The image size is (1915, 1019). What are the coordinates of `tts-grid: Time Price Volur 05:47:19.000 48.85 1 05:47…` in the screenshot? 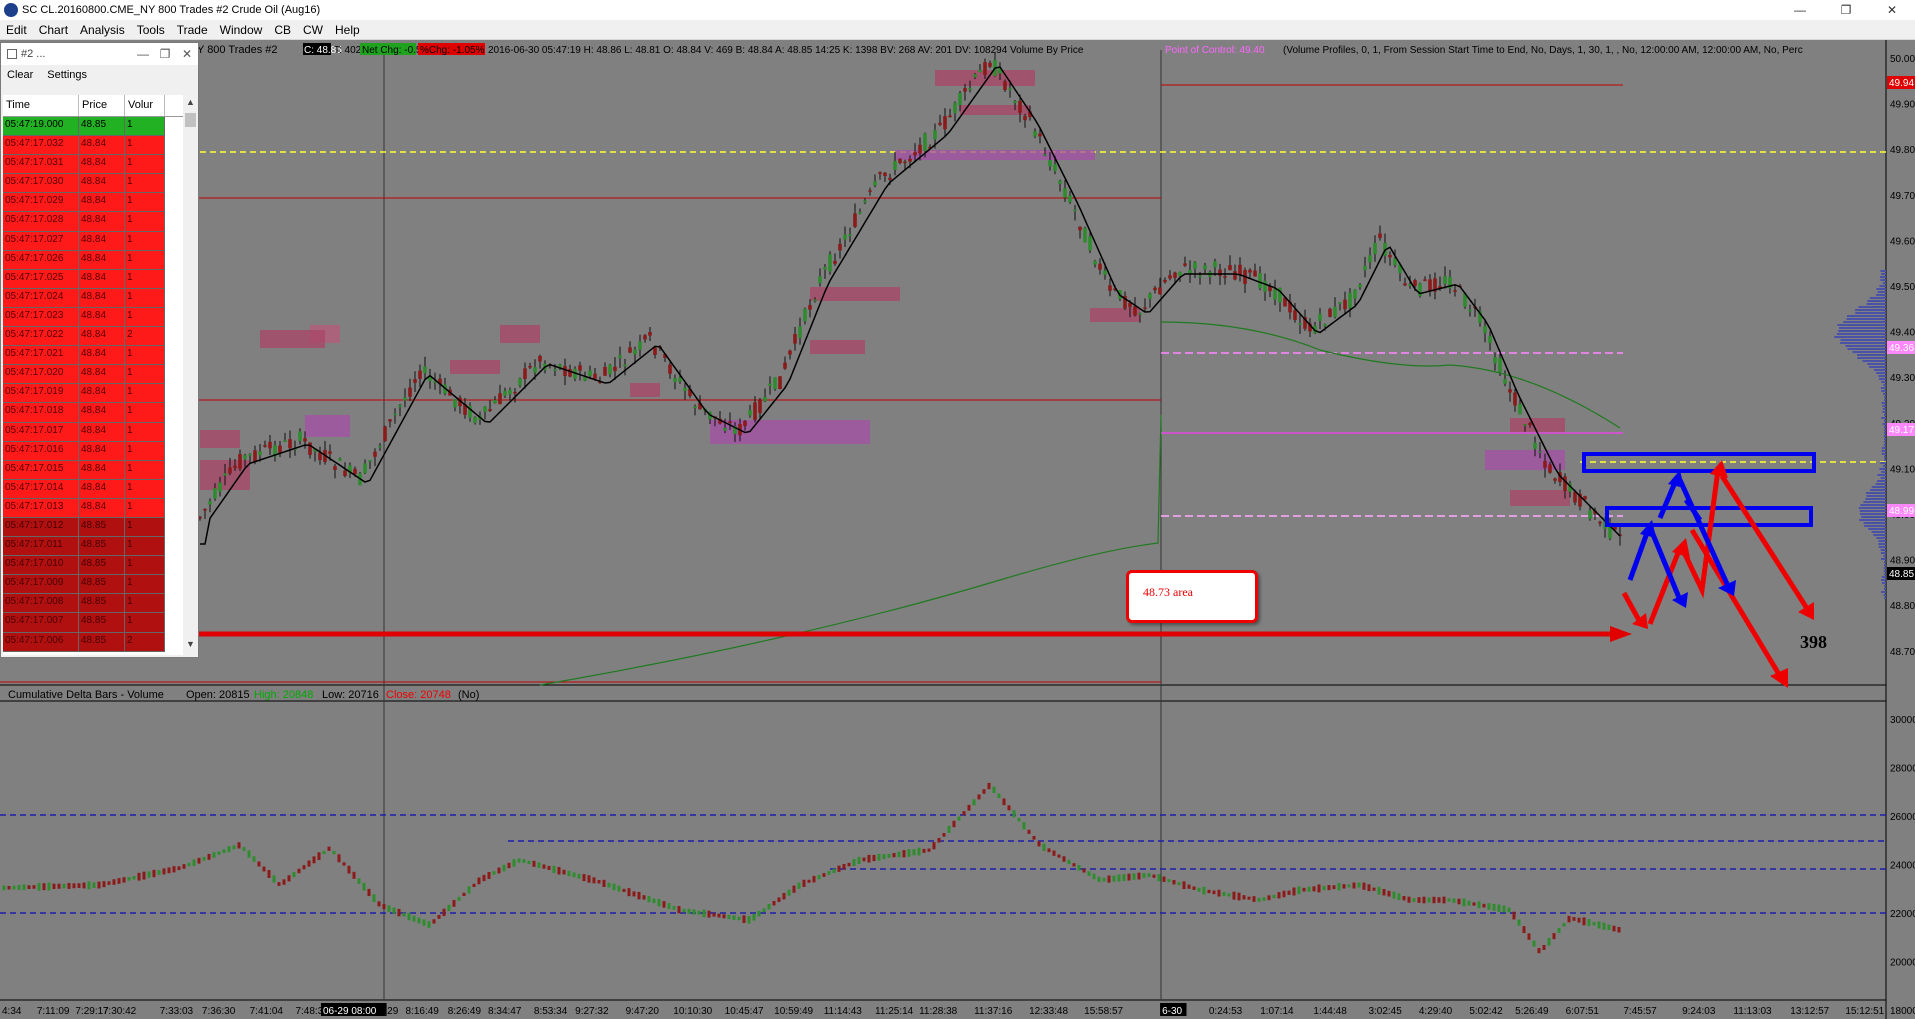 It's located at (93, 375).